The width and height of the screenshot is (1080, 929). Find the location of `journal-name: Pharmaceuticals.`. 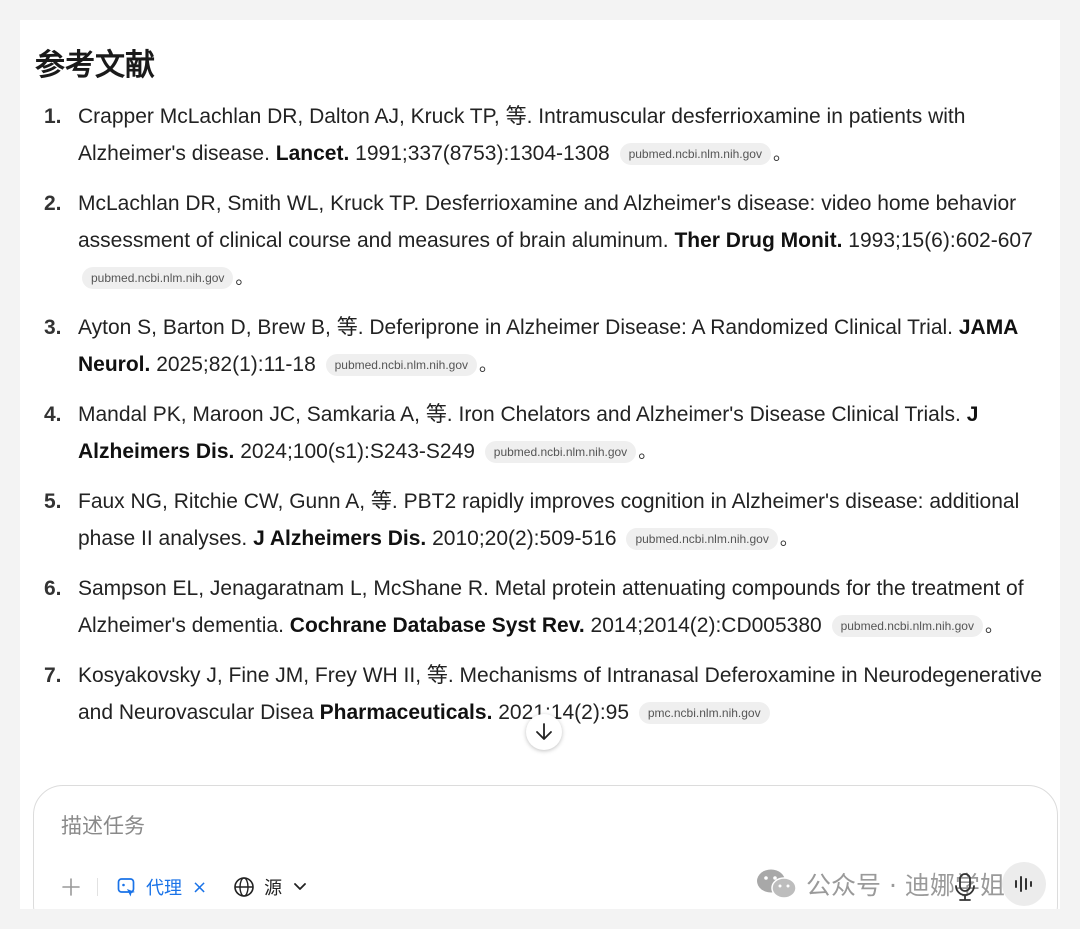

journal-name: Pharmaceuticals. is located at coordinates (406, 712).